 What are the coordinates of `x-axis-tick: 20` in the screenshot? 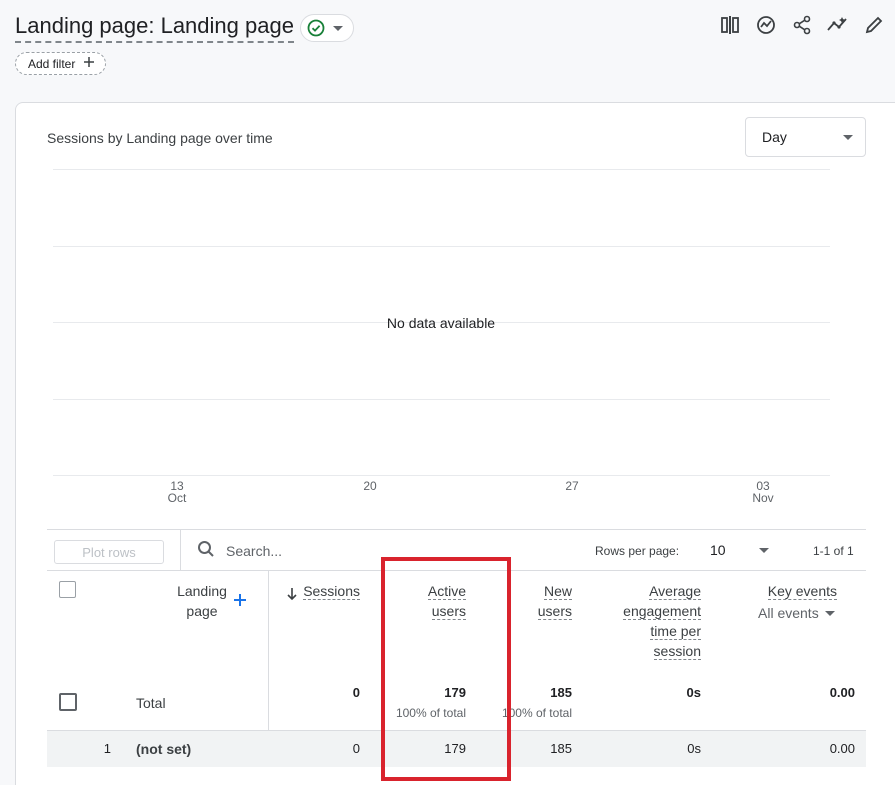 It's located at (370, 486).